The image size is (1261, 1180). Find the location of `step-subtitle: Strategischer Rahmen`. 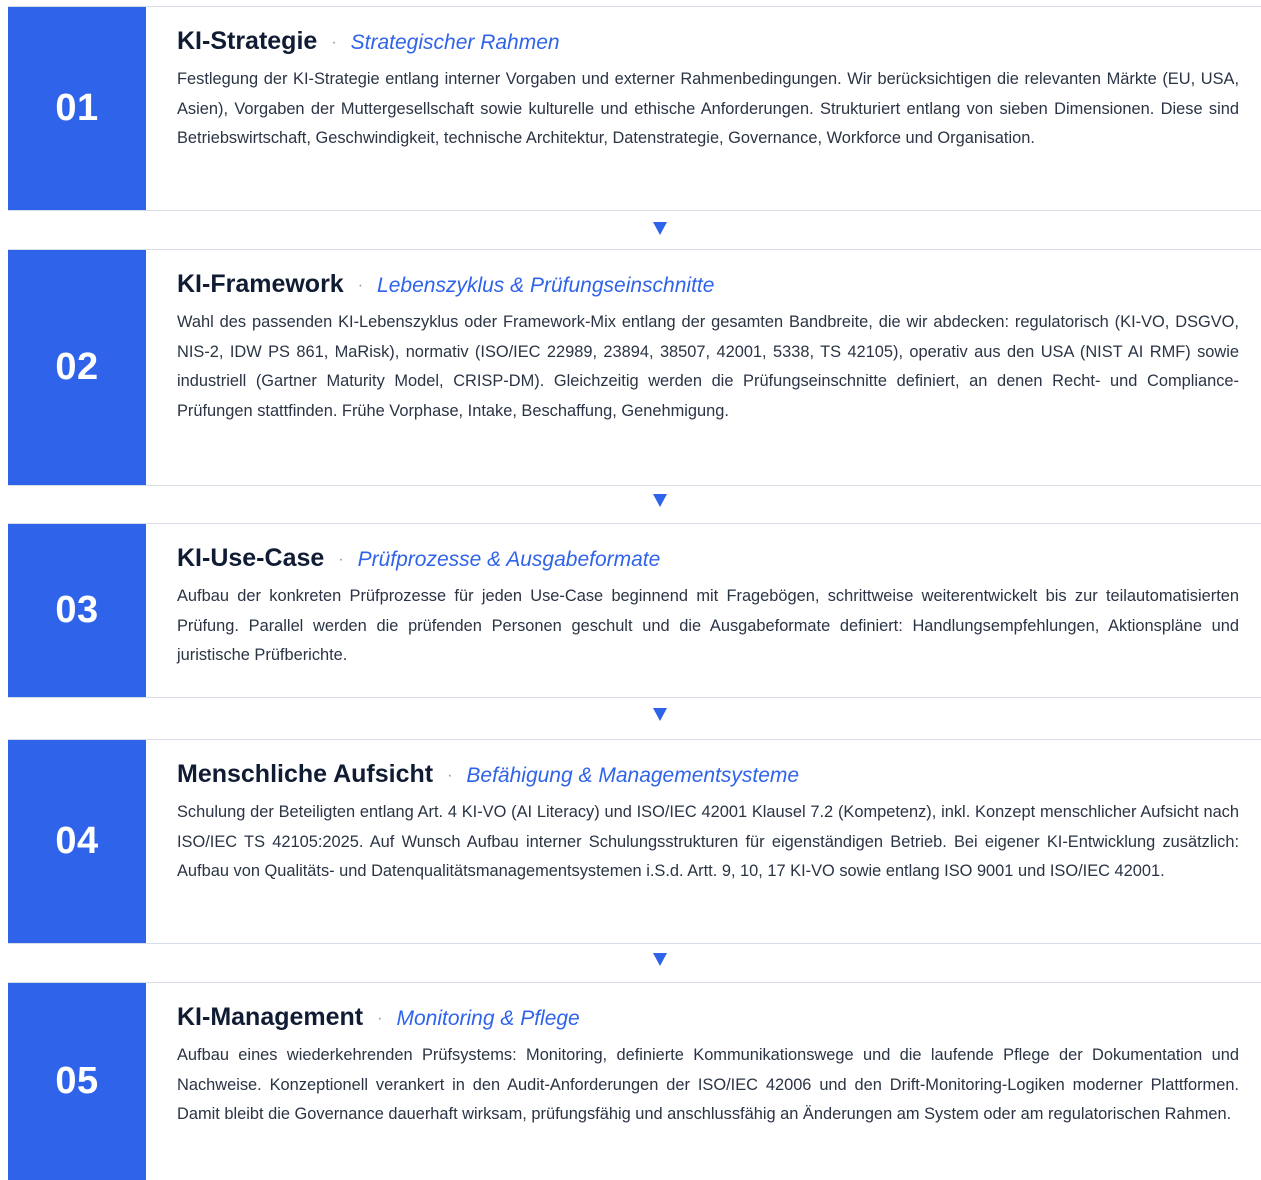

step-subtitle: Strategischer Rahmen is located at coordinates (455, 42).